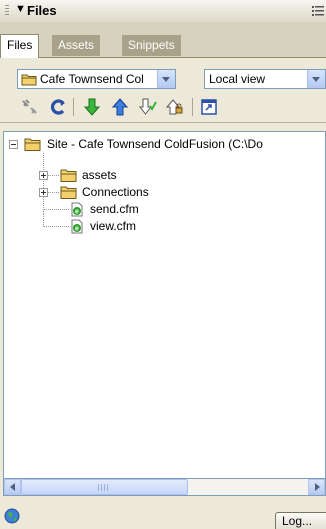 This screenshot has width=326, height=529. Describe the element at coordinates (148, 107) in the screenshot. I see `check-out-icon` at that location.